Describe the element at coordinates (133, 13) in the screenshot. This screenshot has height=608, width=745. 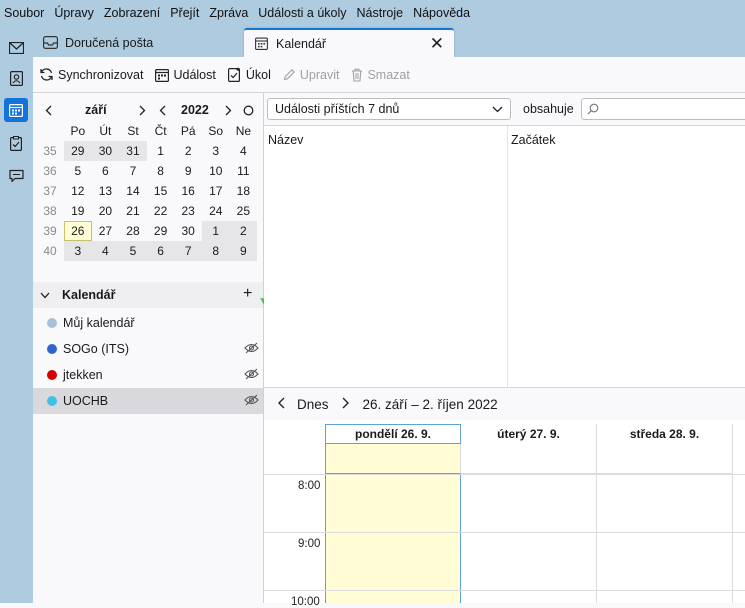
I see `menu-zobrazeni: Zobrazení` at that location.